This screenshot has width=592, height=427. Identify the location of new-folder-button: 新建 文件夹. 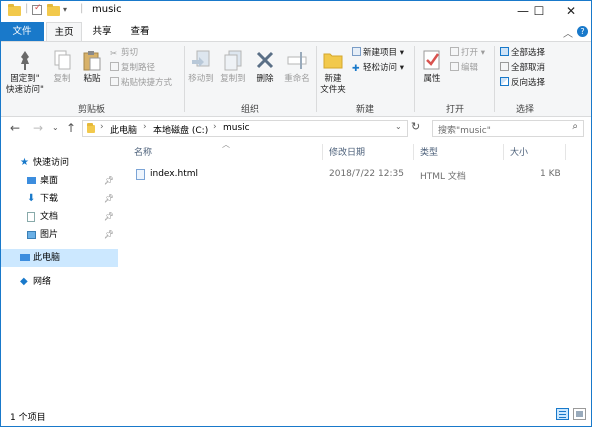
(333, 72).